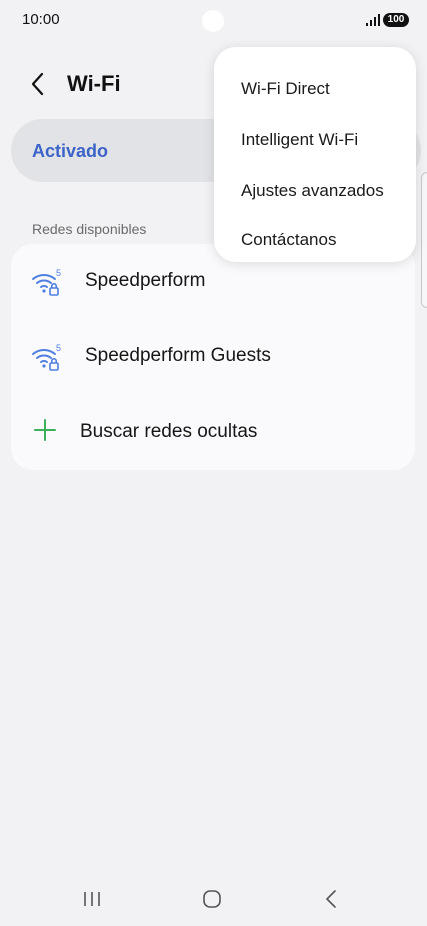 The image size is (427, 926). I want to click on recents-icon, so click(92, 899).